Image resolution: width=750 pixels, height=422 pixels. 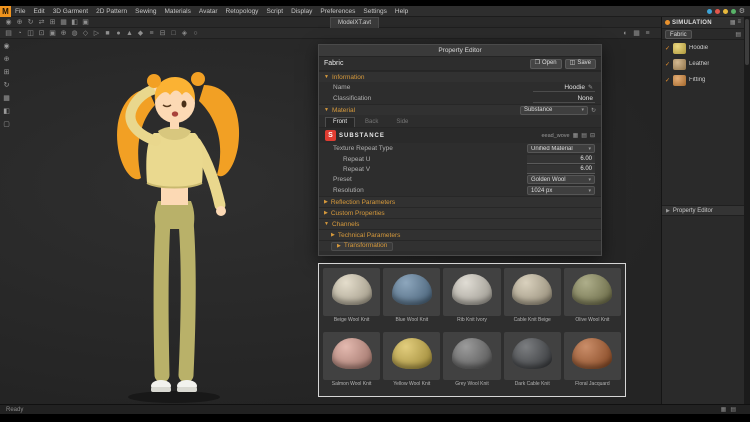 What do you see at coordinates (362, 246) in the screenshot?
I see `transformation-chip: ▶ Transformation` at bounding box center [362, 246].